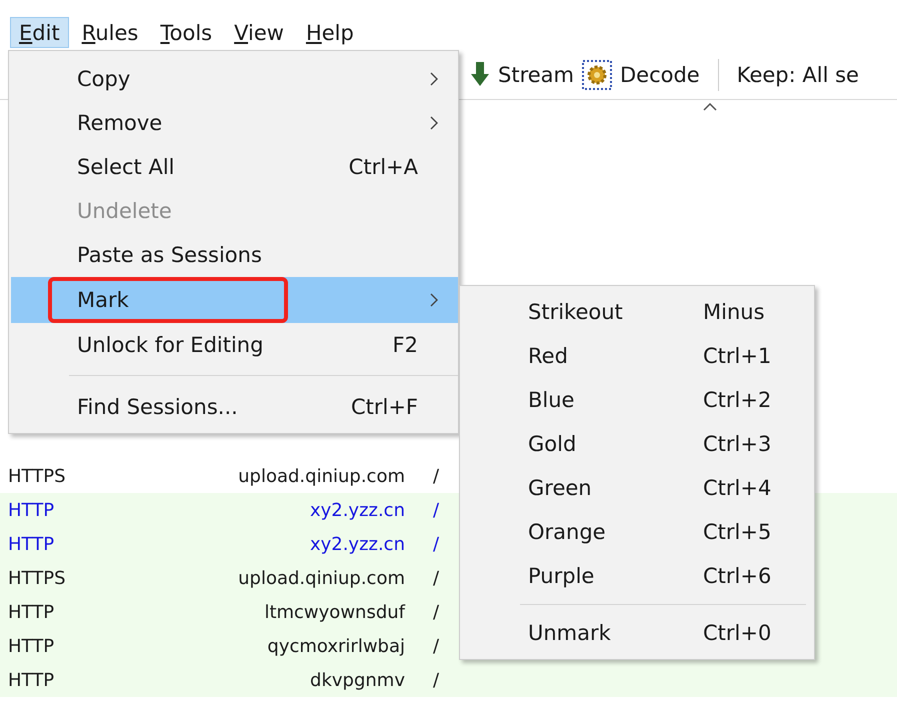 The height and width of the screenshot is (714, 897). What do you see at coordinates (119, 123) in the screenshot?
I see `menu-item-label: Remove` at bounding box center [119, 123].